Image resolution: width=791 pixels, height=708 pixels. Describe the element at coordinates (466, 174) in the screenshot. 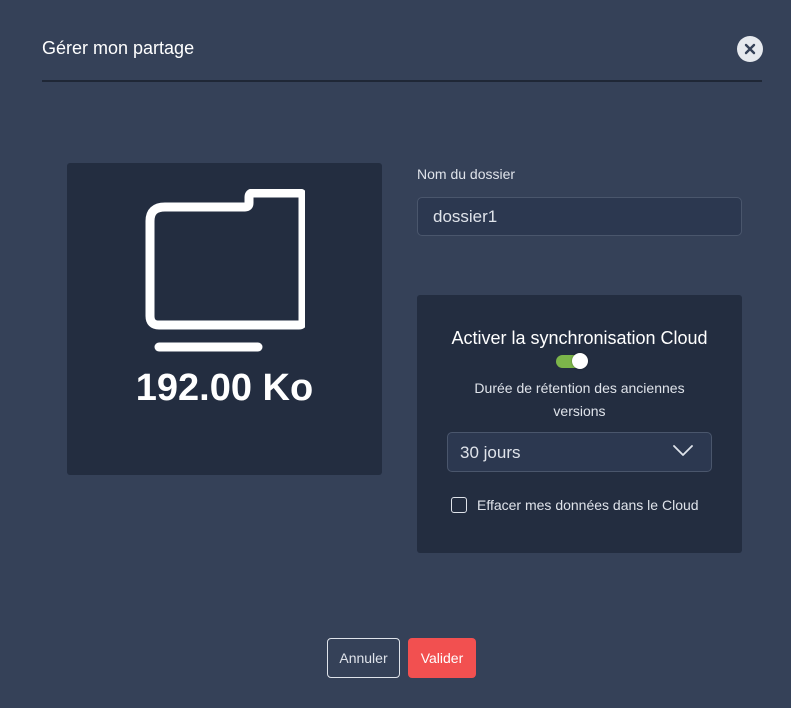

I see `folder-name-label: Nom du dossier` at that location.